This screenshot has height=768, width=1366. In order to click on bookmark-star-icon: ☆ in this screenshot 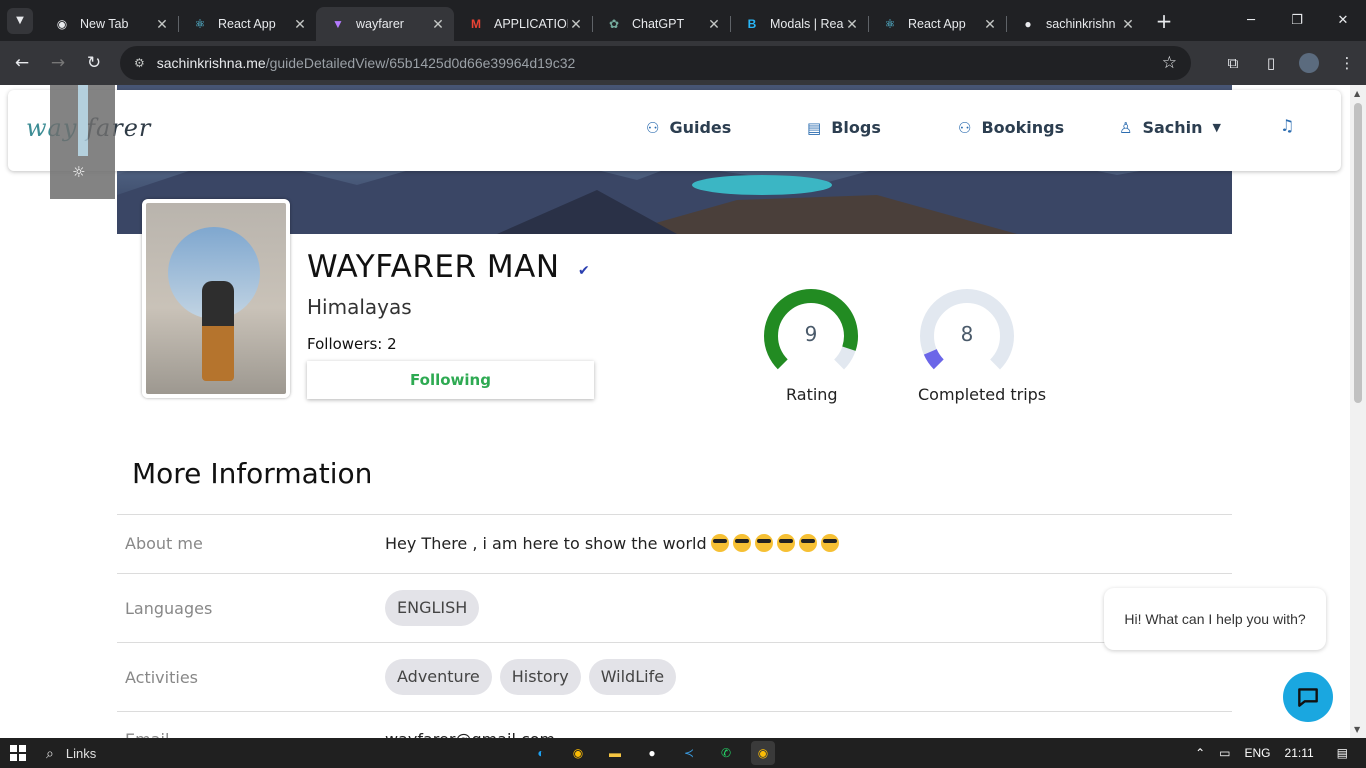, I will do `click(1169, 63)`.